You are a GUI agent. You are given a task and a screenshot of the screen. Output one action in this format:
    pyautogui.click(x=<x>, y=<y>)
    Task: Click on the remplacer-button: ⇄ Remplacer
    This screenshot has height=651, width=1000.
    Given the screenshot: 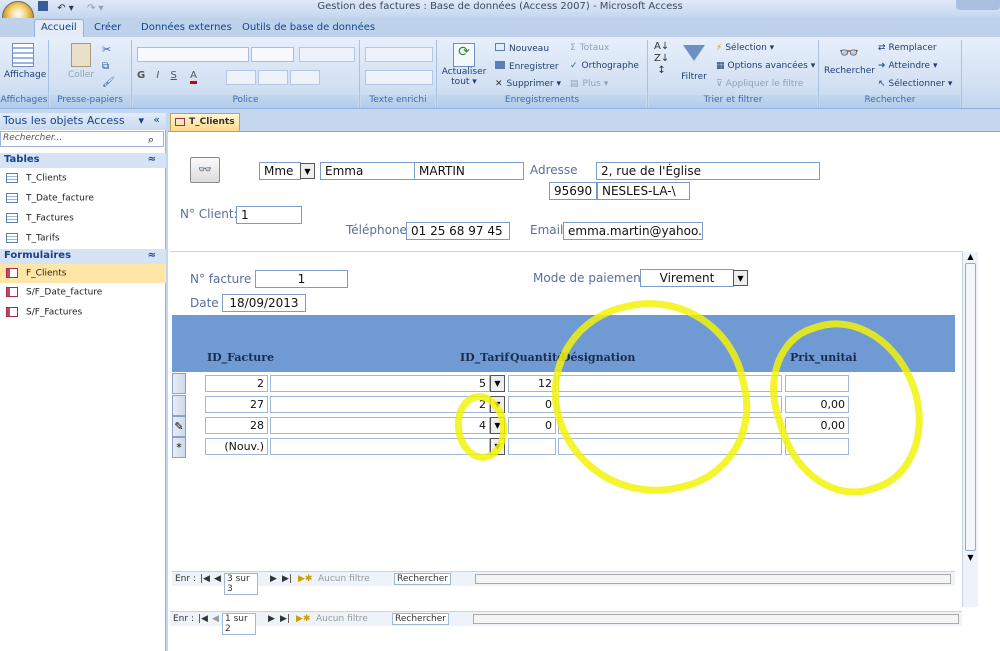 What is the action you would take?
    pyautogui.click(x=907, y=48)
    